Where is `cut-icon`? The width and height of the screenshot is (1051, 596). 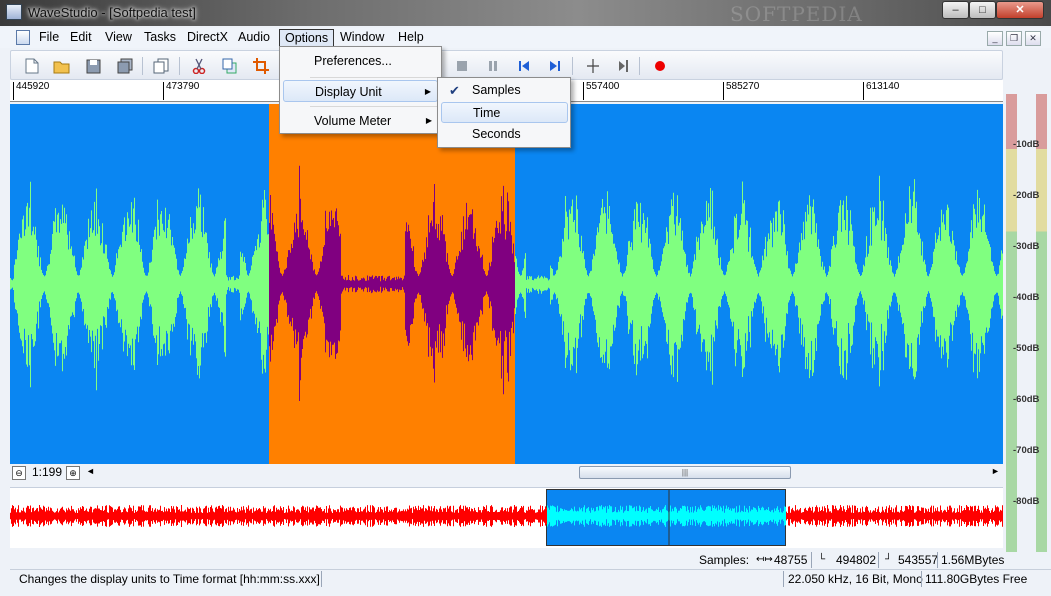
cut-icon is located at coordinates (199, 66).